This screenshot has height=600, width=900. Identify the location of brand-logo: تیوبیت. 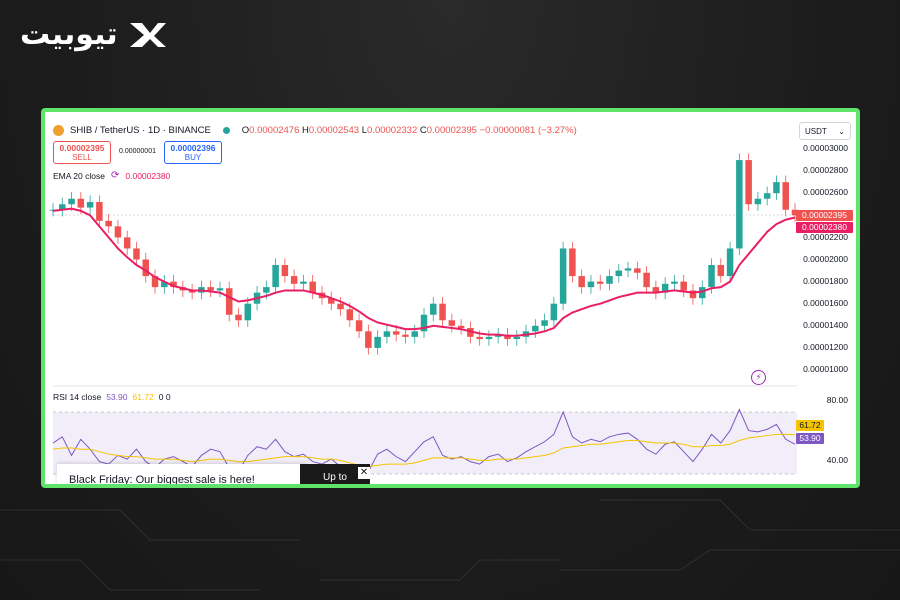
(120, 34).